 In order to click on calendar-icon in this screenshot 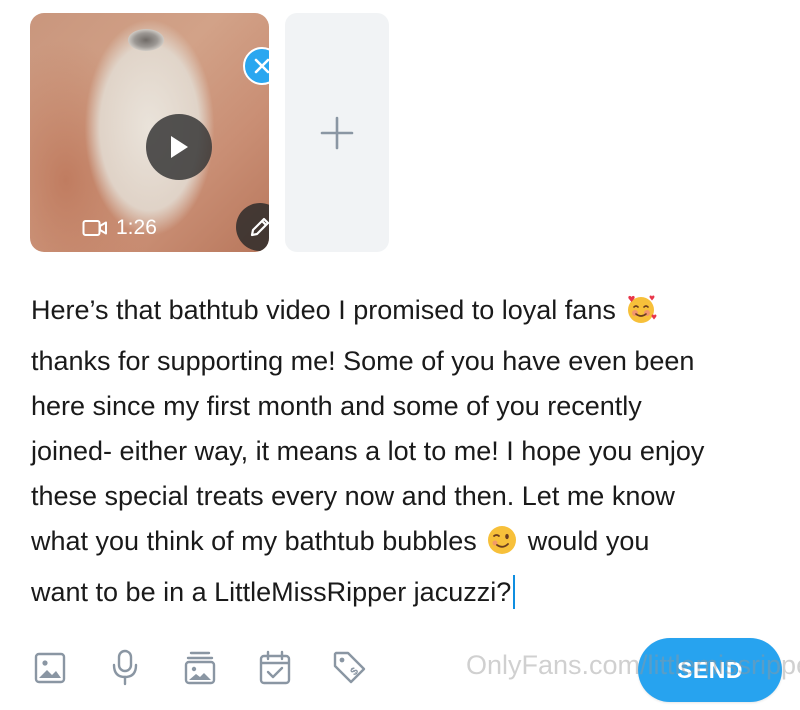, I will do `click(275, 667)`.